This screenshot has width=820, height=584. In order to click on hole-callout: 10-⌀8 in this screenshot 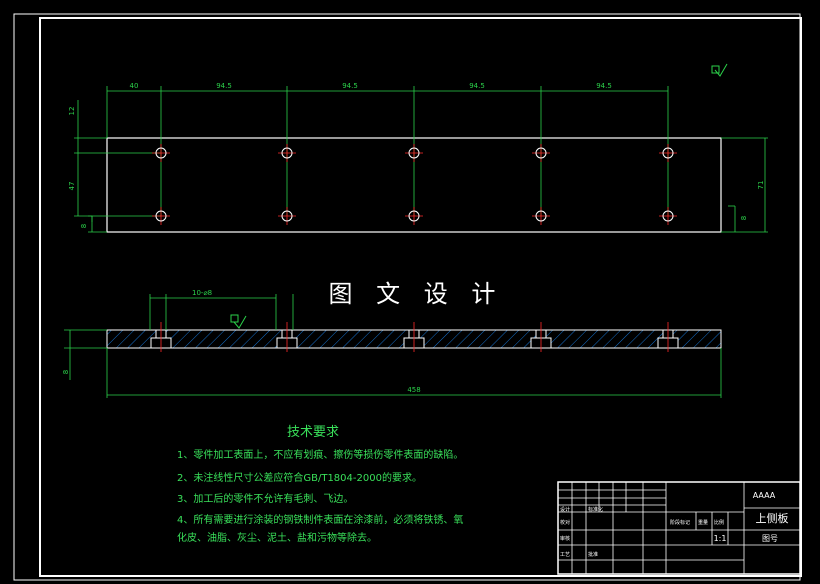, I will do `click(202, 293)`.